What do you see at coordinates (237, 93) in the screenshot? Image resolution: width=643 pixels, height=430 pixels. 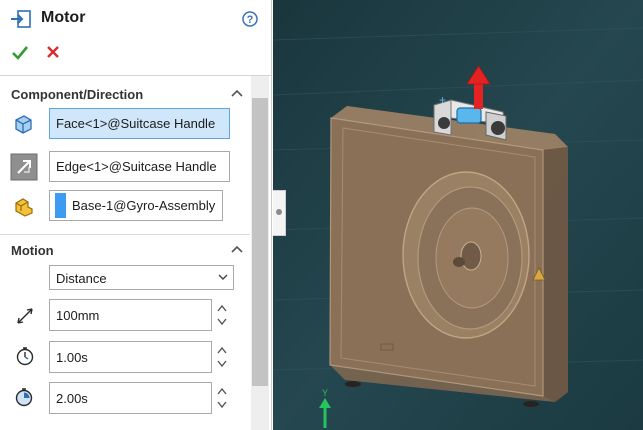 I see `collapse-component-direction-chevron-up-icon` at bounding box center [237, 93].